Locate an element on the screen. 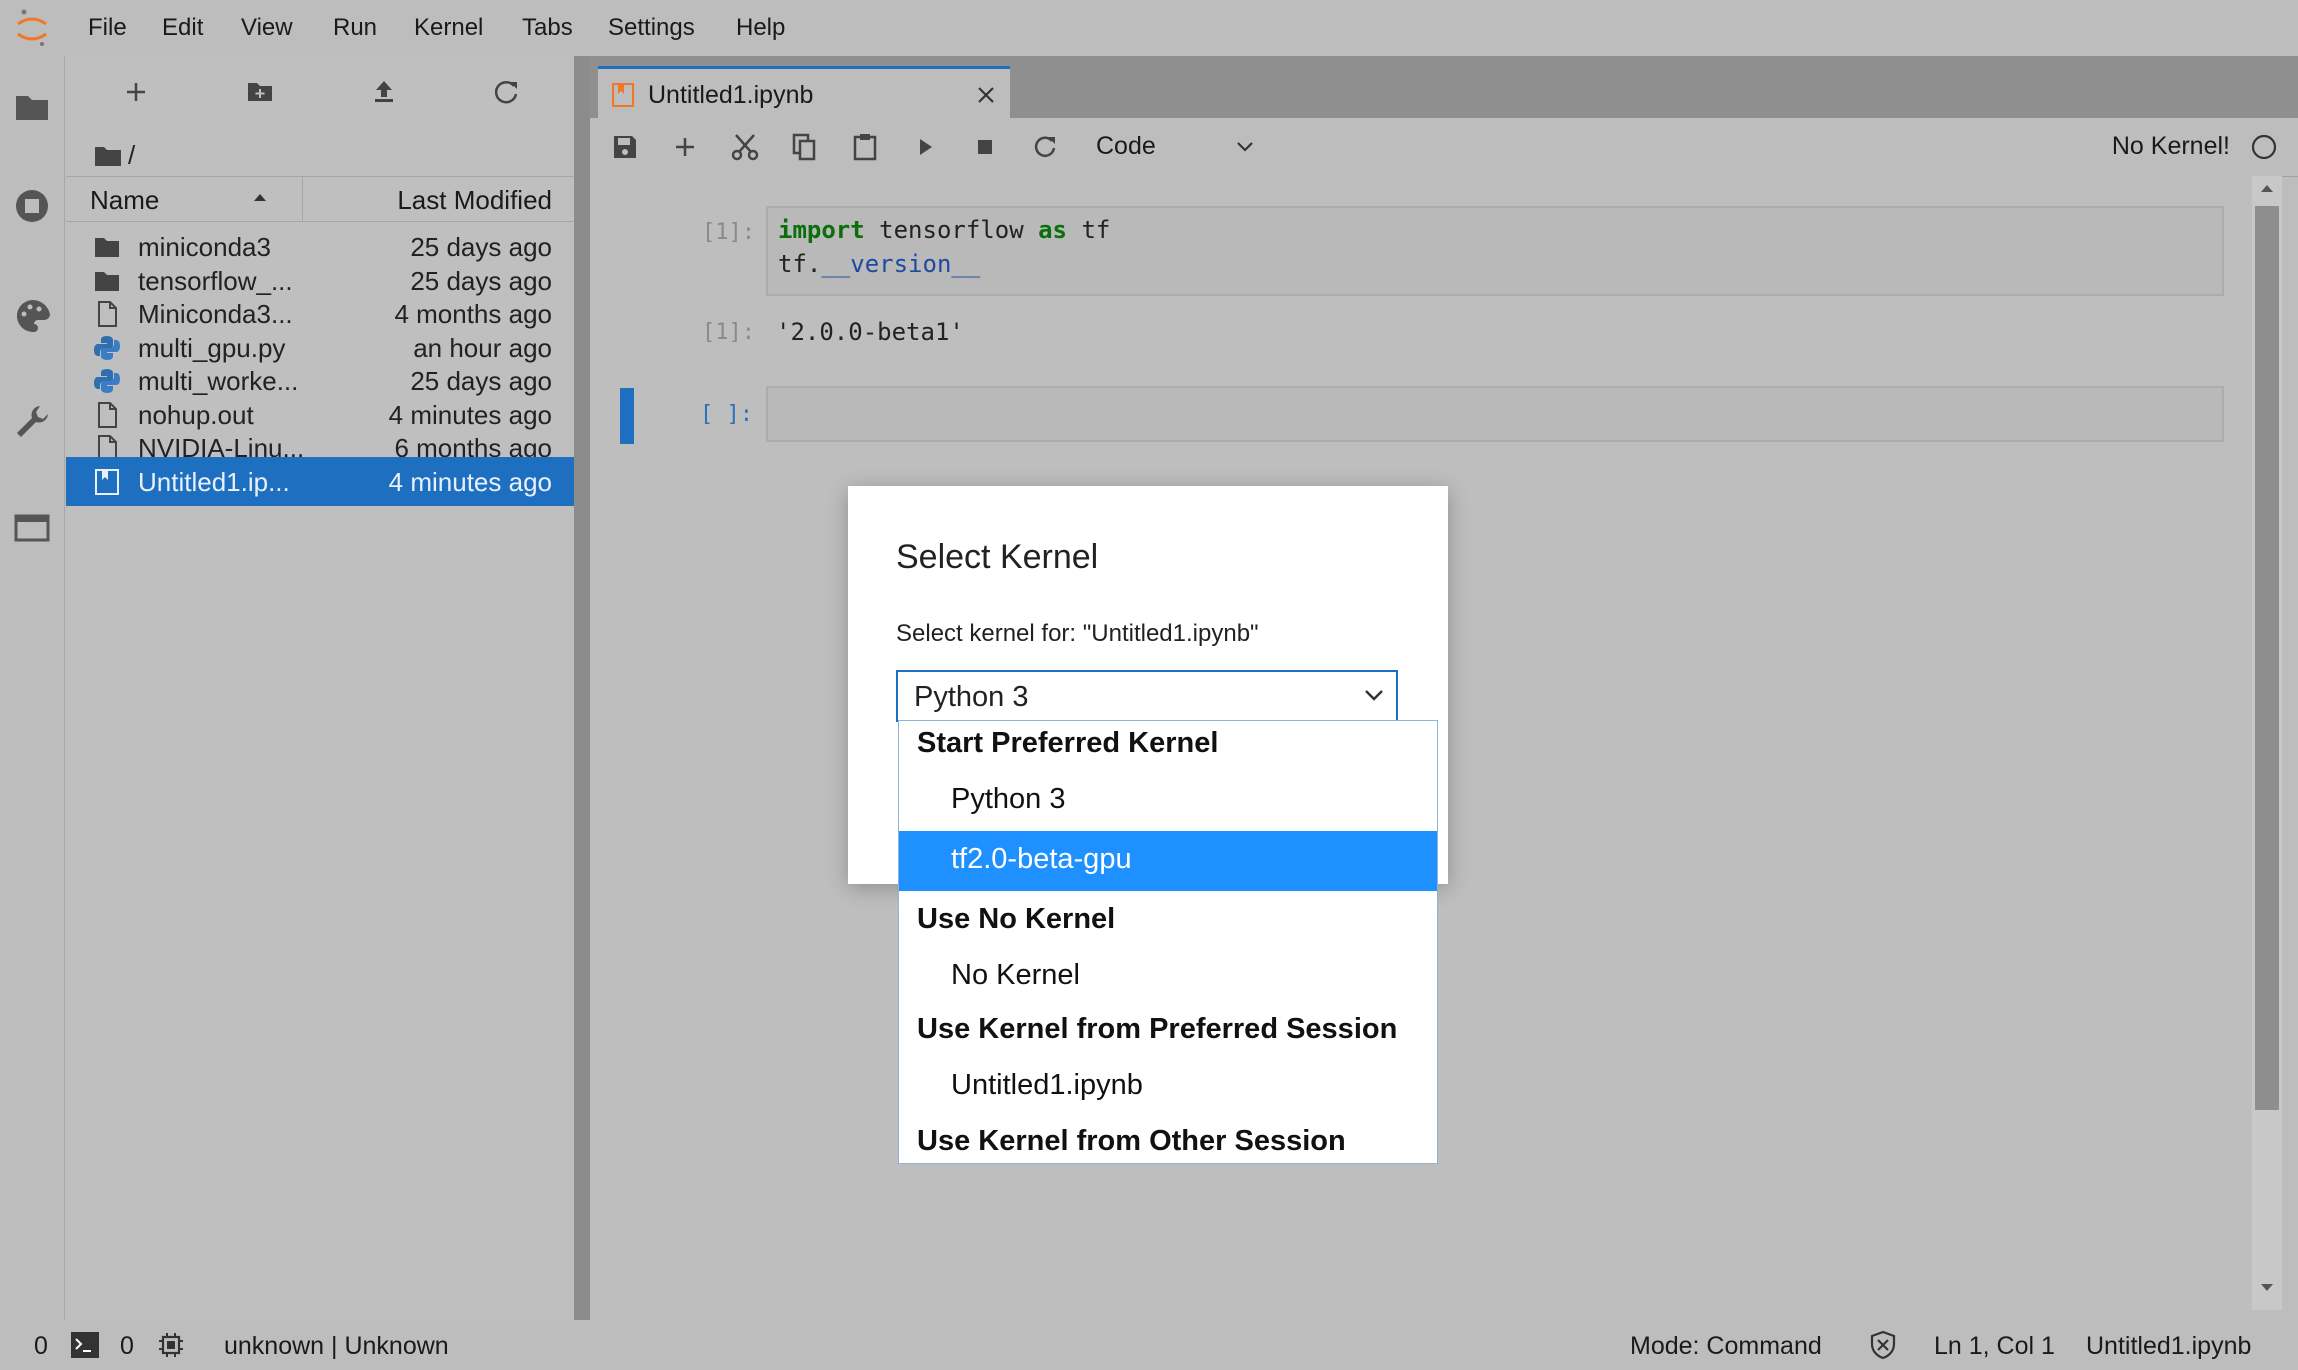 This screenshot has width=2298, height=1370. tab-untitled1: Untitled1.ipynb is located at coordinates (804, 93).